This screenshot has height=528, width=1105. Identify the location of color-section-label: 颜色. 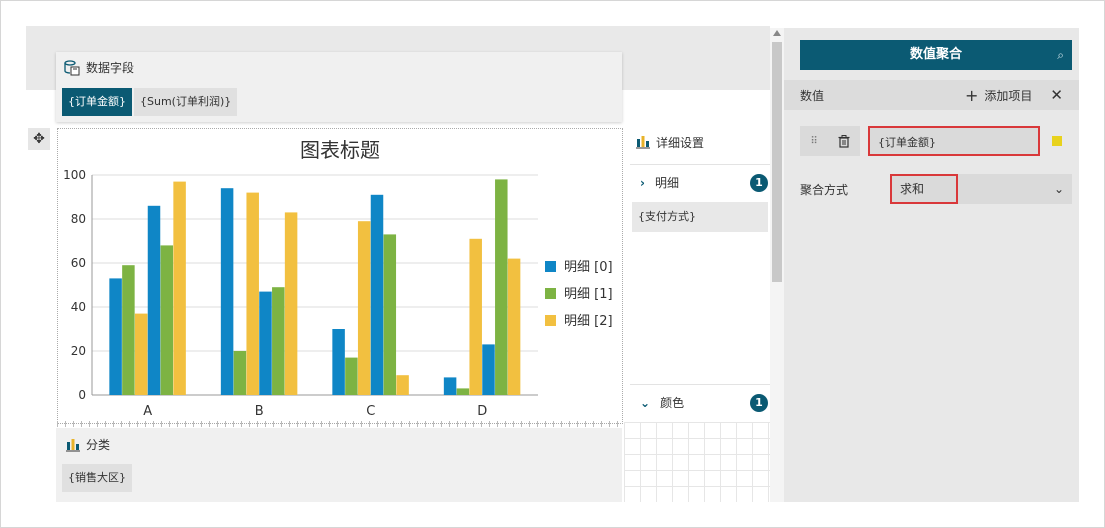
(672, 403).